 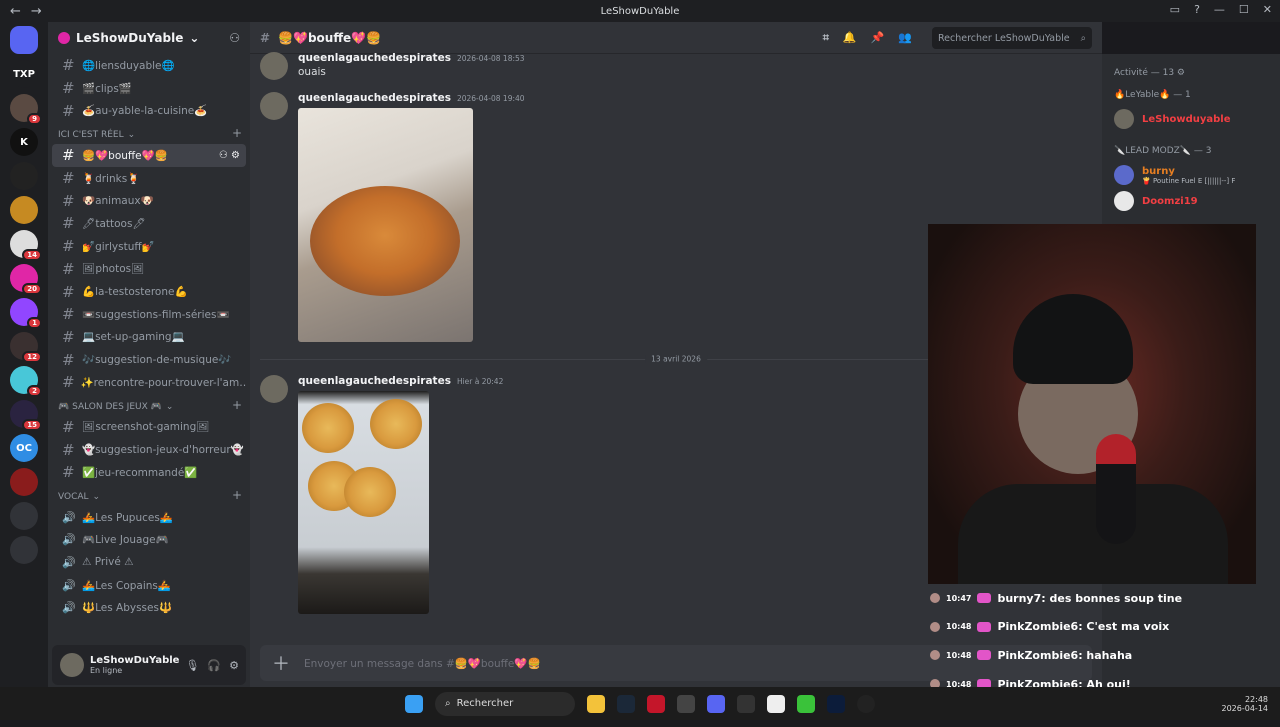 What do you see at coordinates (149, 200) in the screenshot?
I see `channel-item: # 🐶animaux🐶` at bounding box center [149, 200].